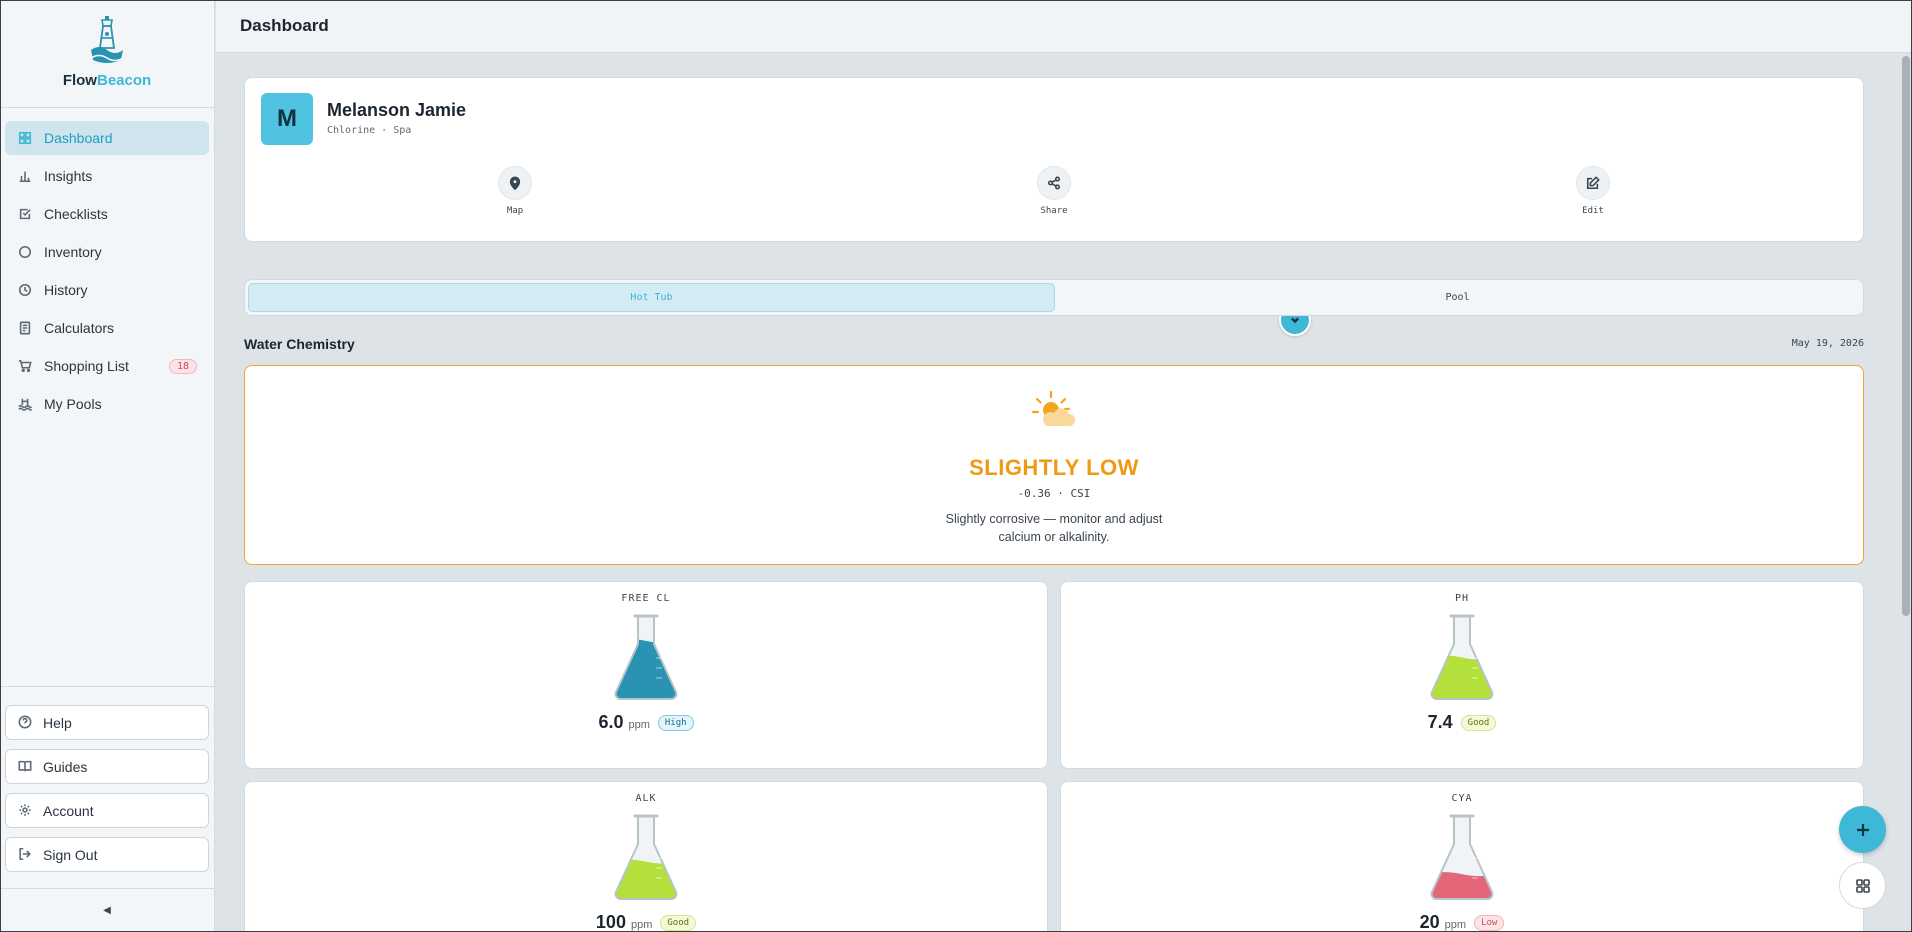  I want to click on edit-button: Edit, so click(1593, 191).